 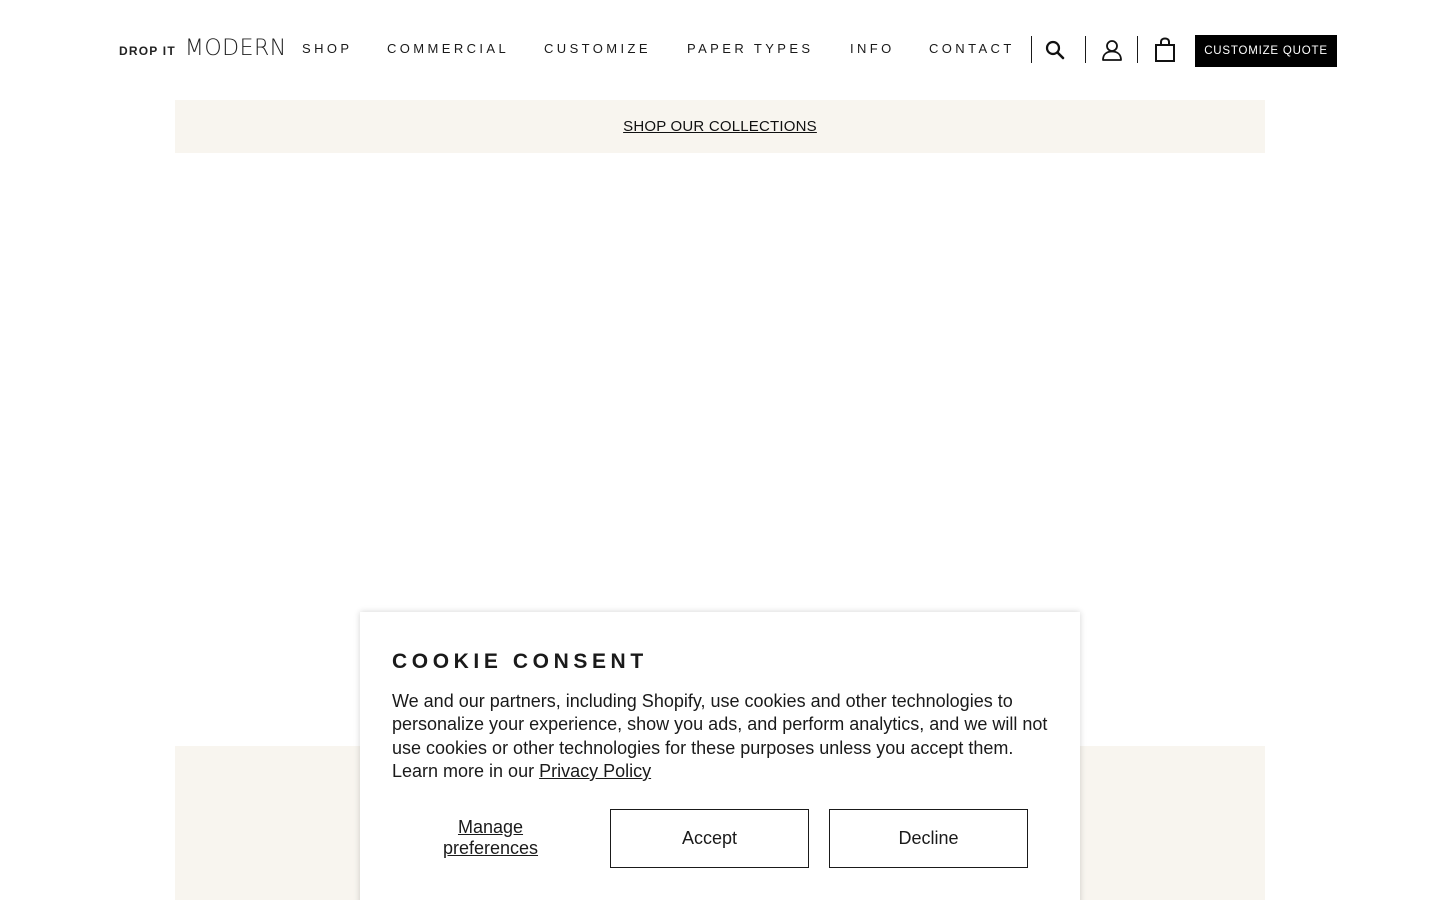 I want to click on search-icon, so click(x=1055, y=50).